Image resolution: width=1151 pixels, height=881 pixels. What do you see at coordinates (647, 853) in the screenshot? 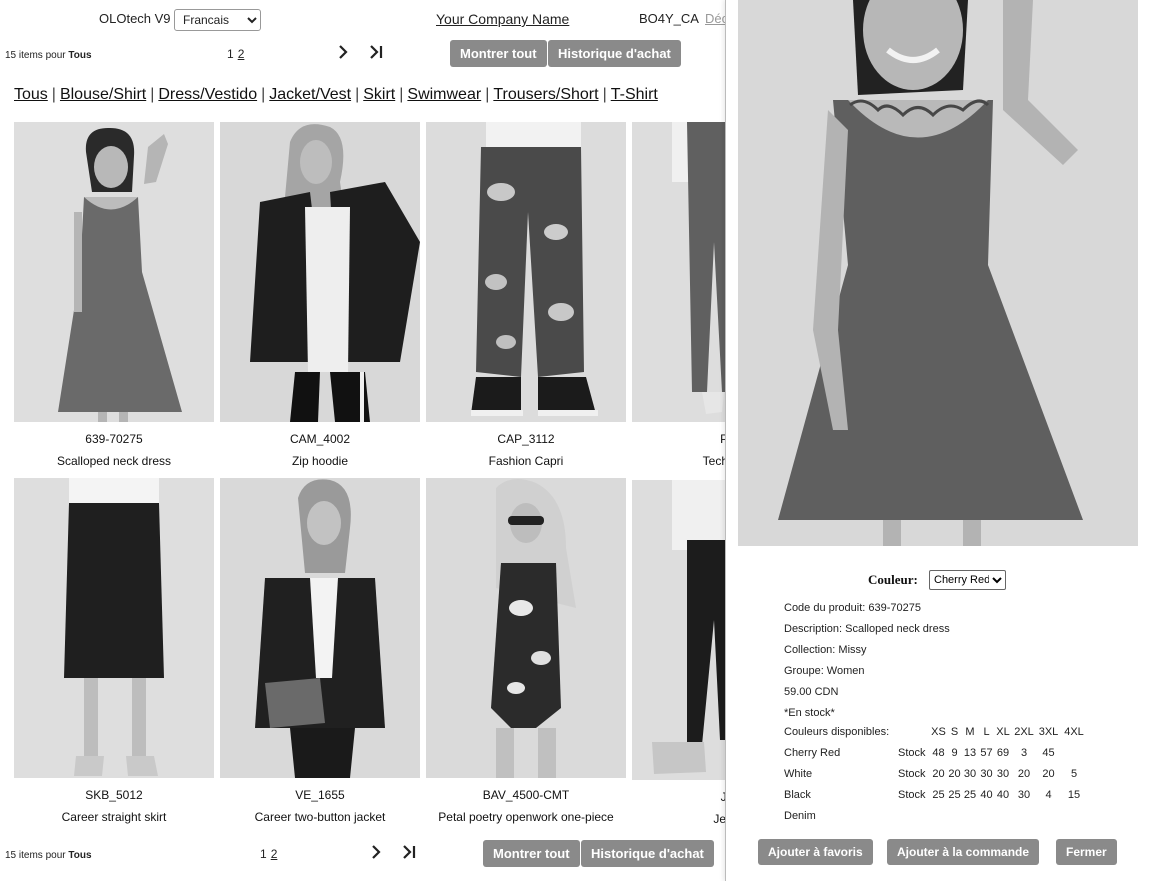
I see `purchase-history-button-bottom: Historique d'achat` at bounding box center [647, 853].